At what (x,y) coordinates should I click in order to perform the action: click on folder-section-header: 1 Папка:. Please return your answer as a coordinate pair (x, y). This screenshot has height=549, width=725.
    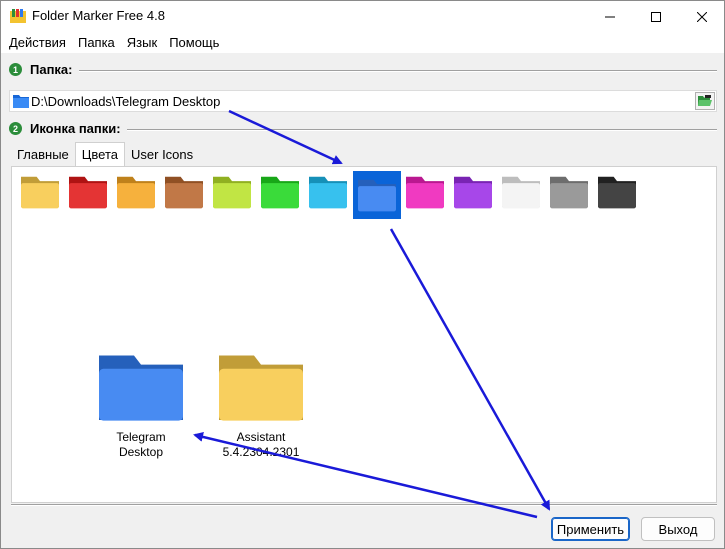
    Looking at the image, I should click on (363, 69).